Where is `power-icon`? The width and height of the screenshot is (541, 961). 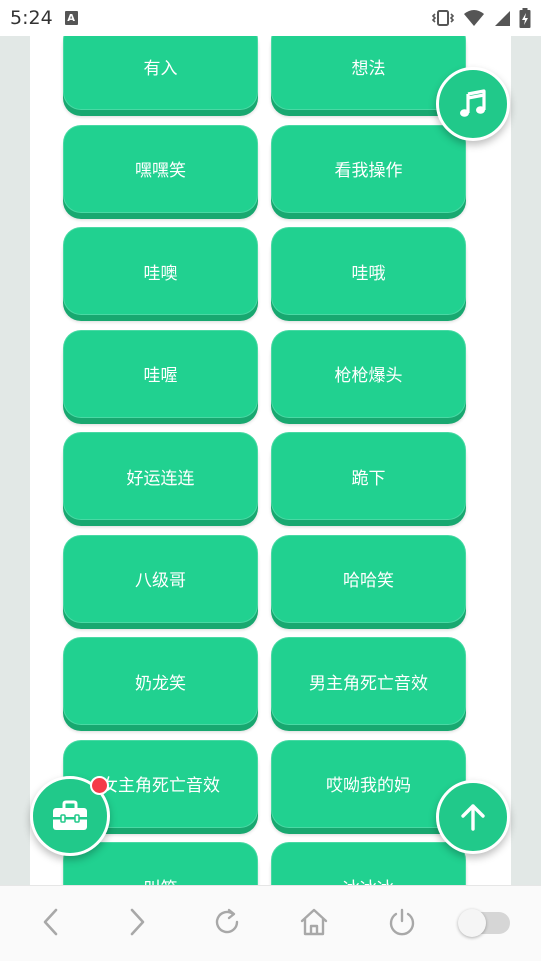
power-icon is located at coordinates (402, 922).